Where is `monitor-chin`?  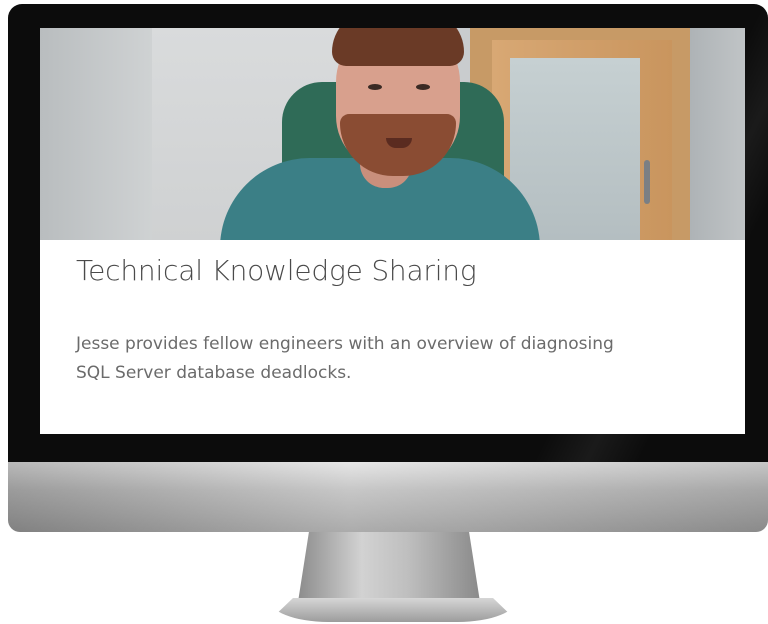 monitor-chin is located at coordinates (388, 497).